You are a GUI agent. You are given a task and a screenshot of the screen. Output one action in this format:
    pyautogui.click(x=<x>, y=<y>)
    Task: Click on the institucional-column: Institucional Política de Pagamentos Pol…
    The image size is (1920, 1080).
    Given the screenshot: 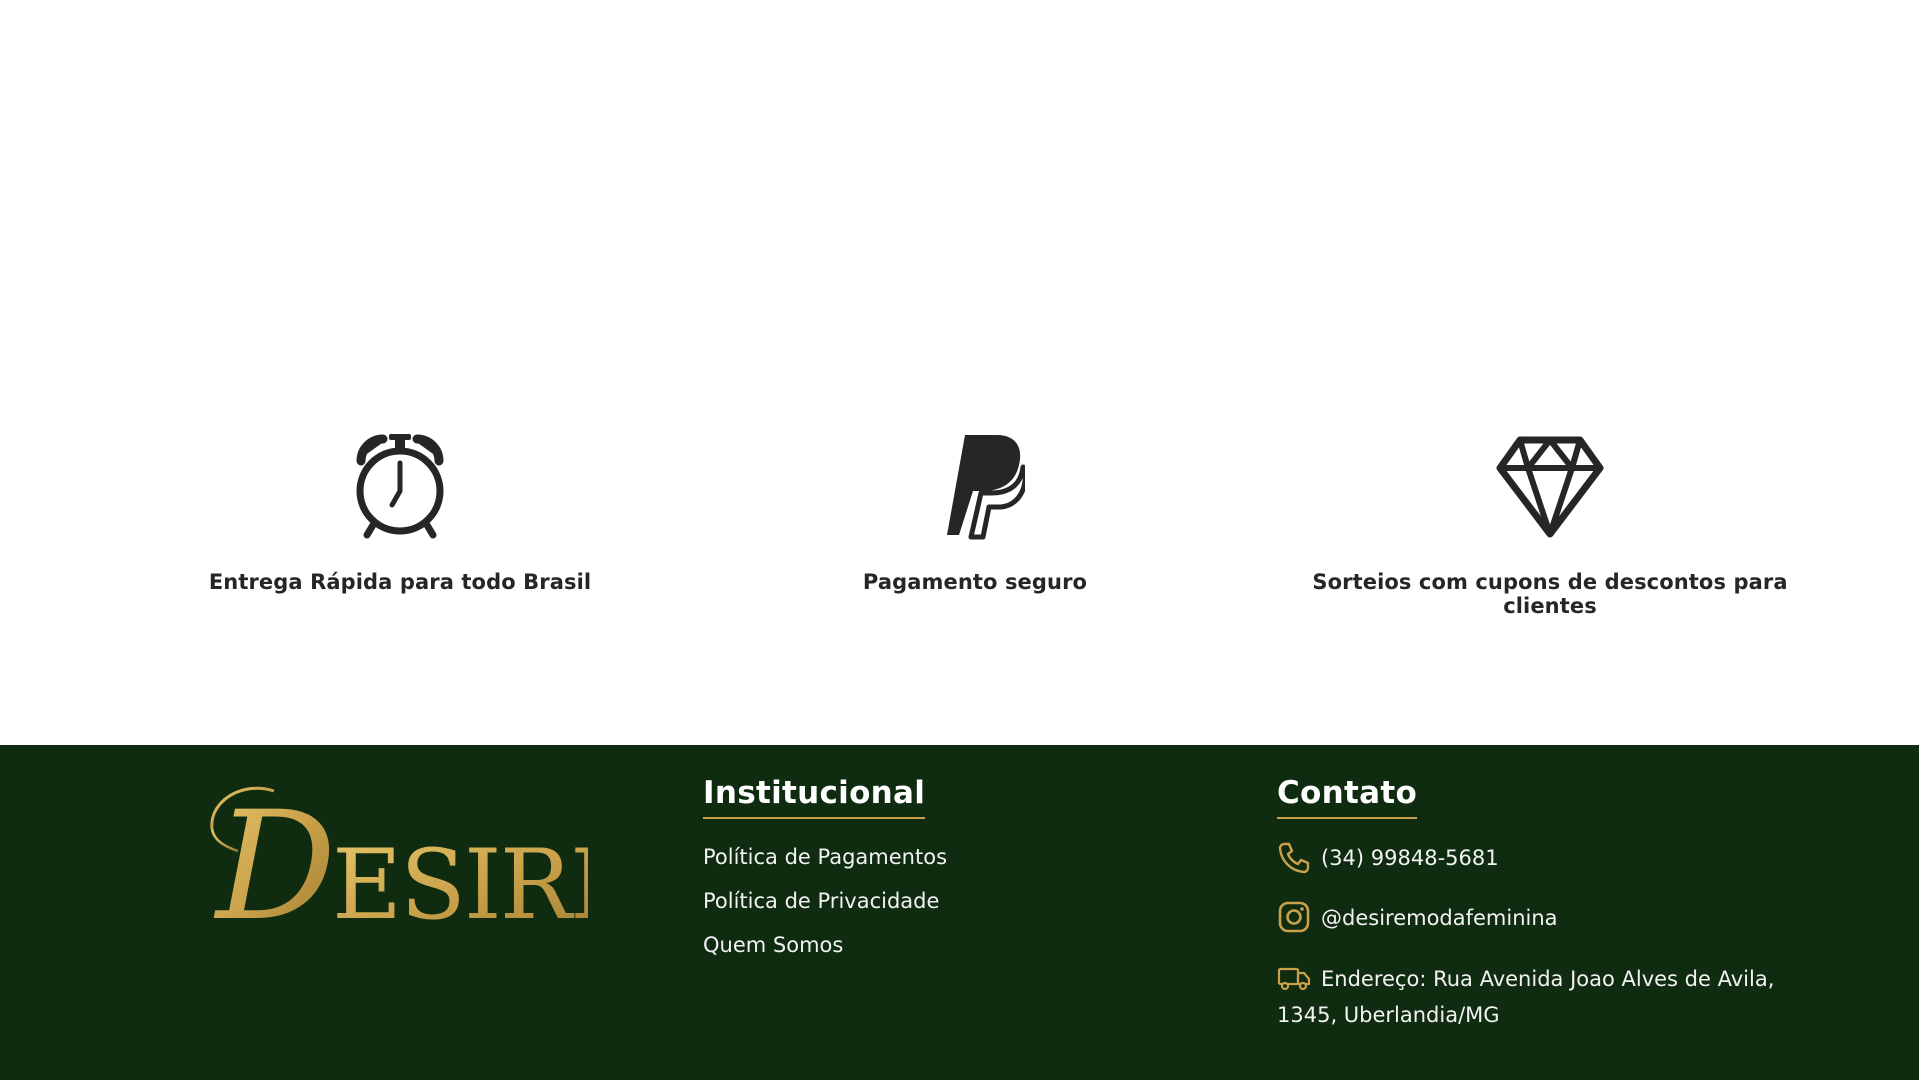 What is the action you would take?
    pyautogui.click(x=825, y=871)
    